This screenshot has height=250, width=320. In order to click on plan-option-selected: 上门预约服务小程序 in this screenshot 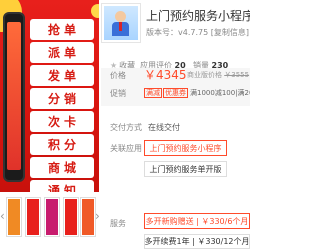, I will do `click(185, 148)`.